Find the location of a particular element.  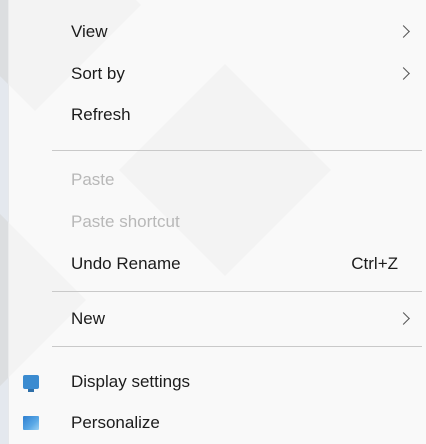

menu-item-label: Refresh is located at coordinates (101, 114).